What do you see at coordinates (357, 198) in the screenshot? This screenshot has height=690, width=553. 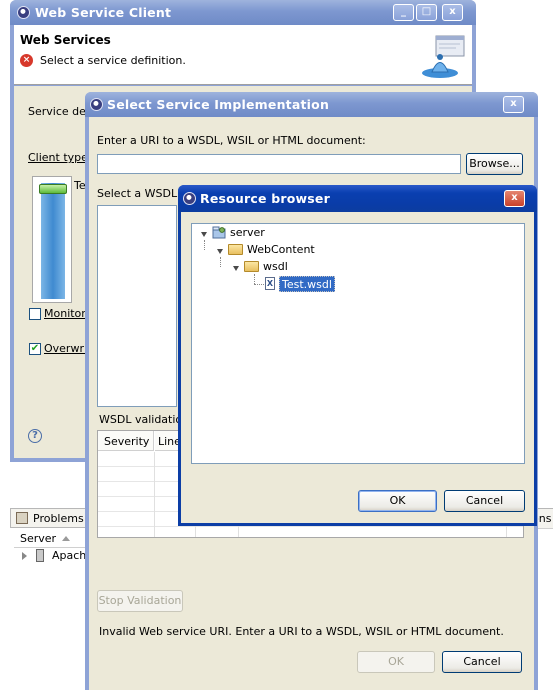 I see `rb-titlebar: Resource browser x` at bounding box center [357, 198].